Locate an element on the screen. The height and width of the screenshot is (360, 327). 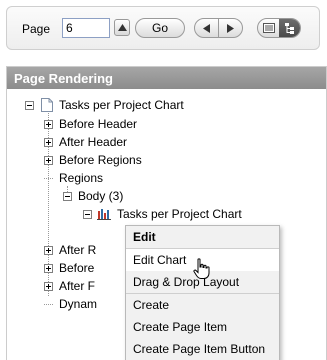
go-button: Go is located at coordinates (160, 28).